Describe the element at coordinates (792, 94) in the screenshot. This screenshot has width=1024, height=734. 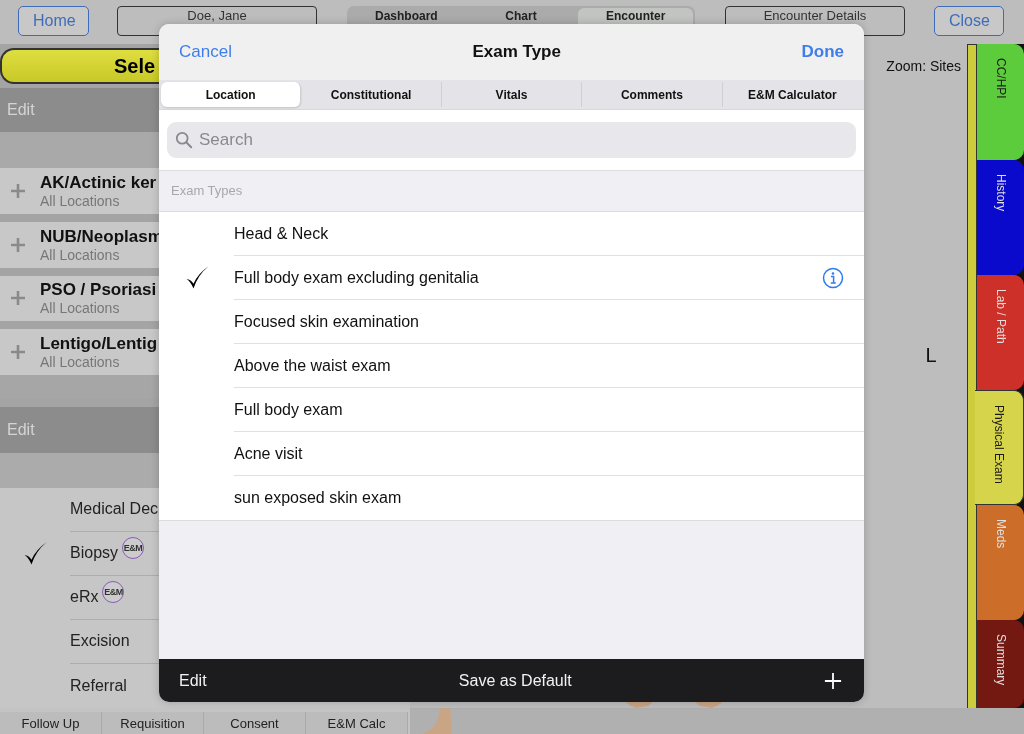
I see `exam-tab: E&M Calculator` at that location.